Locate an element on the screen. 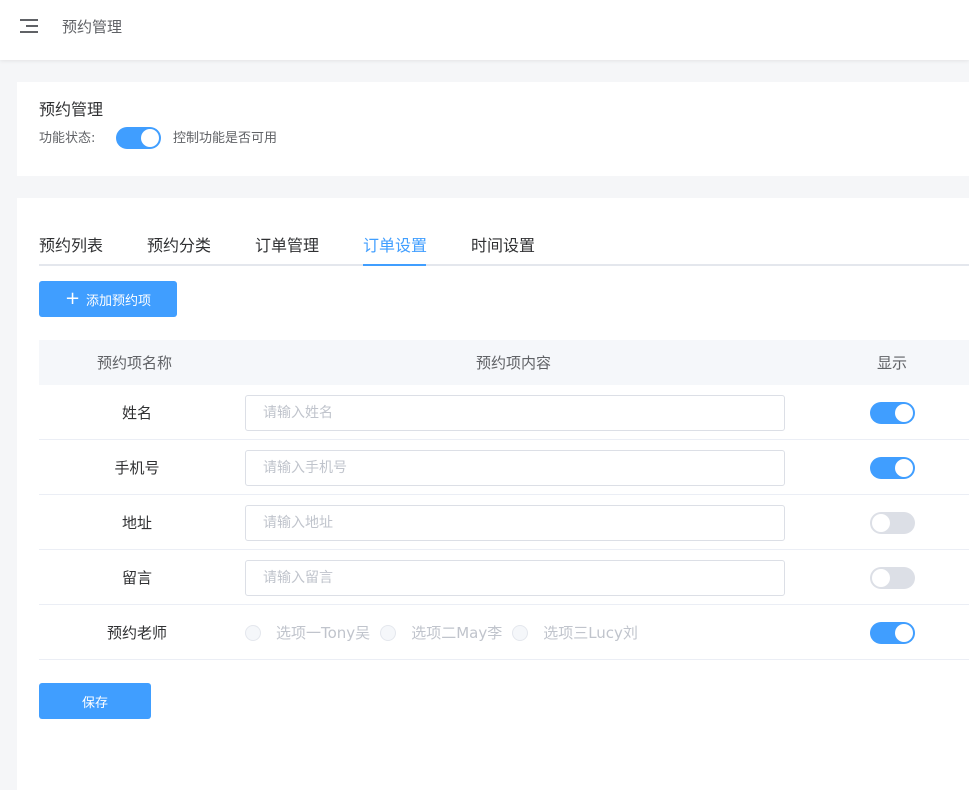  row-name: 手机号 is located at coordinates (137, 468).